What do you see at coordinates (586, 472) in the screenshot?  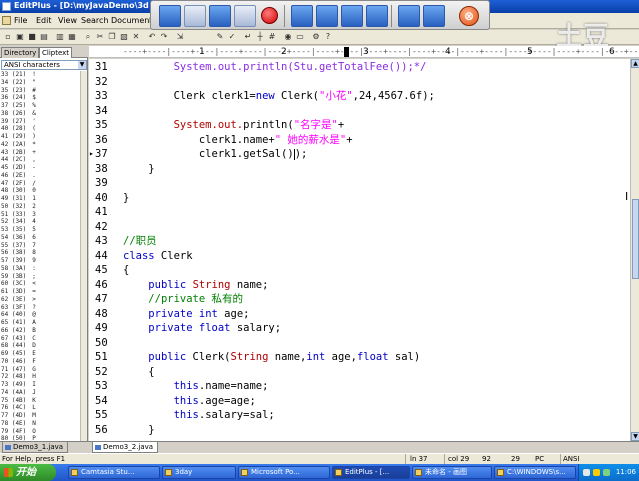 I see `network-icon` at bounding box center [586, 472].